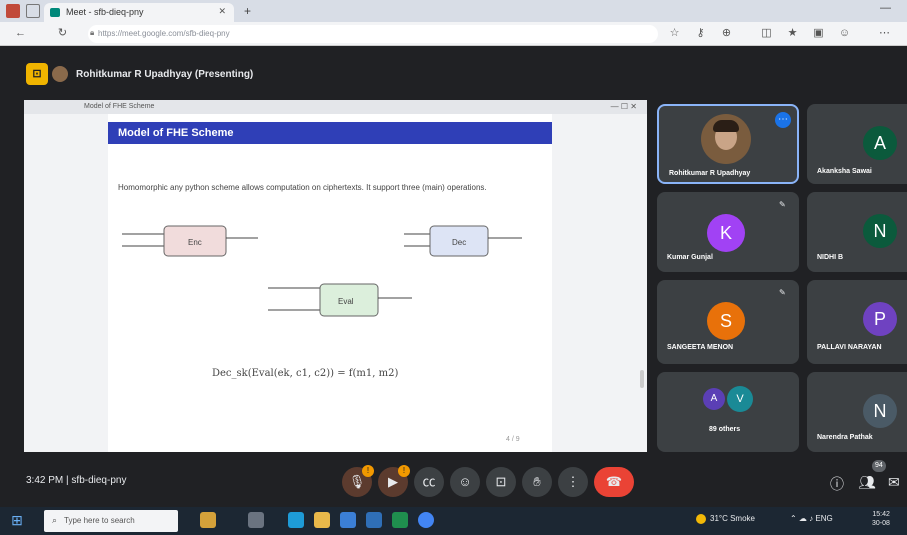 The height and width of the screenshot is (535, 907). What do you see at coordinates (256, 520) in the screenshot?
I see `task-view-icon` at bounding box center [256, 520].